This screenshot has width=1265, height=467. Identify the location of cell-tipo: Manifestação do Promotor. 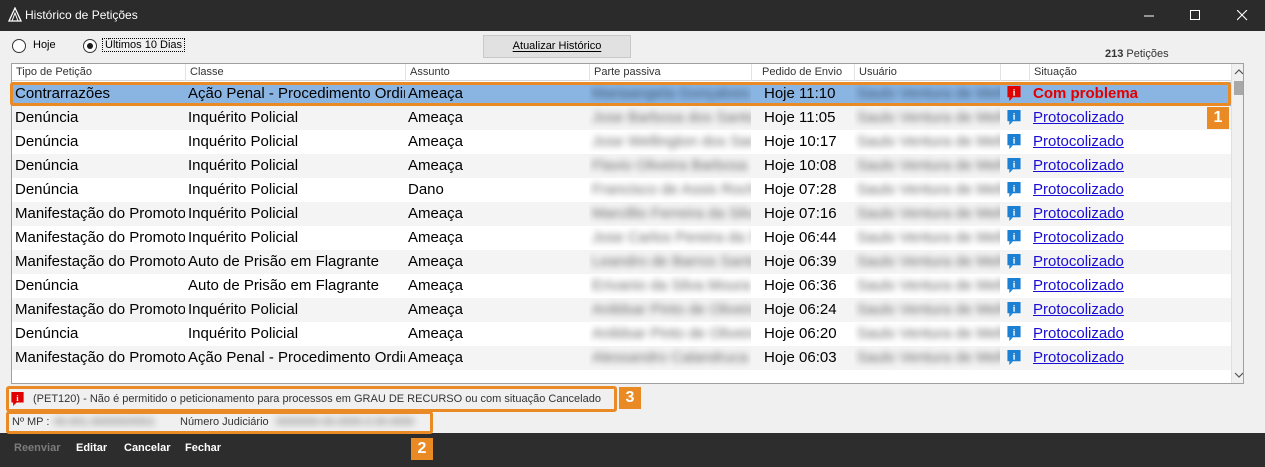
(98, 358).